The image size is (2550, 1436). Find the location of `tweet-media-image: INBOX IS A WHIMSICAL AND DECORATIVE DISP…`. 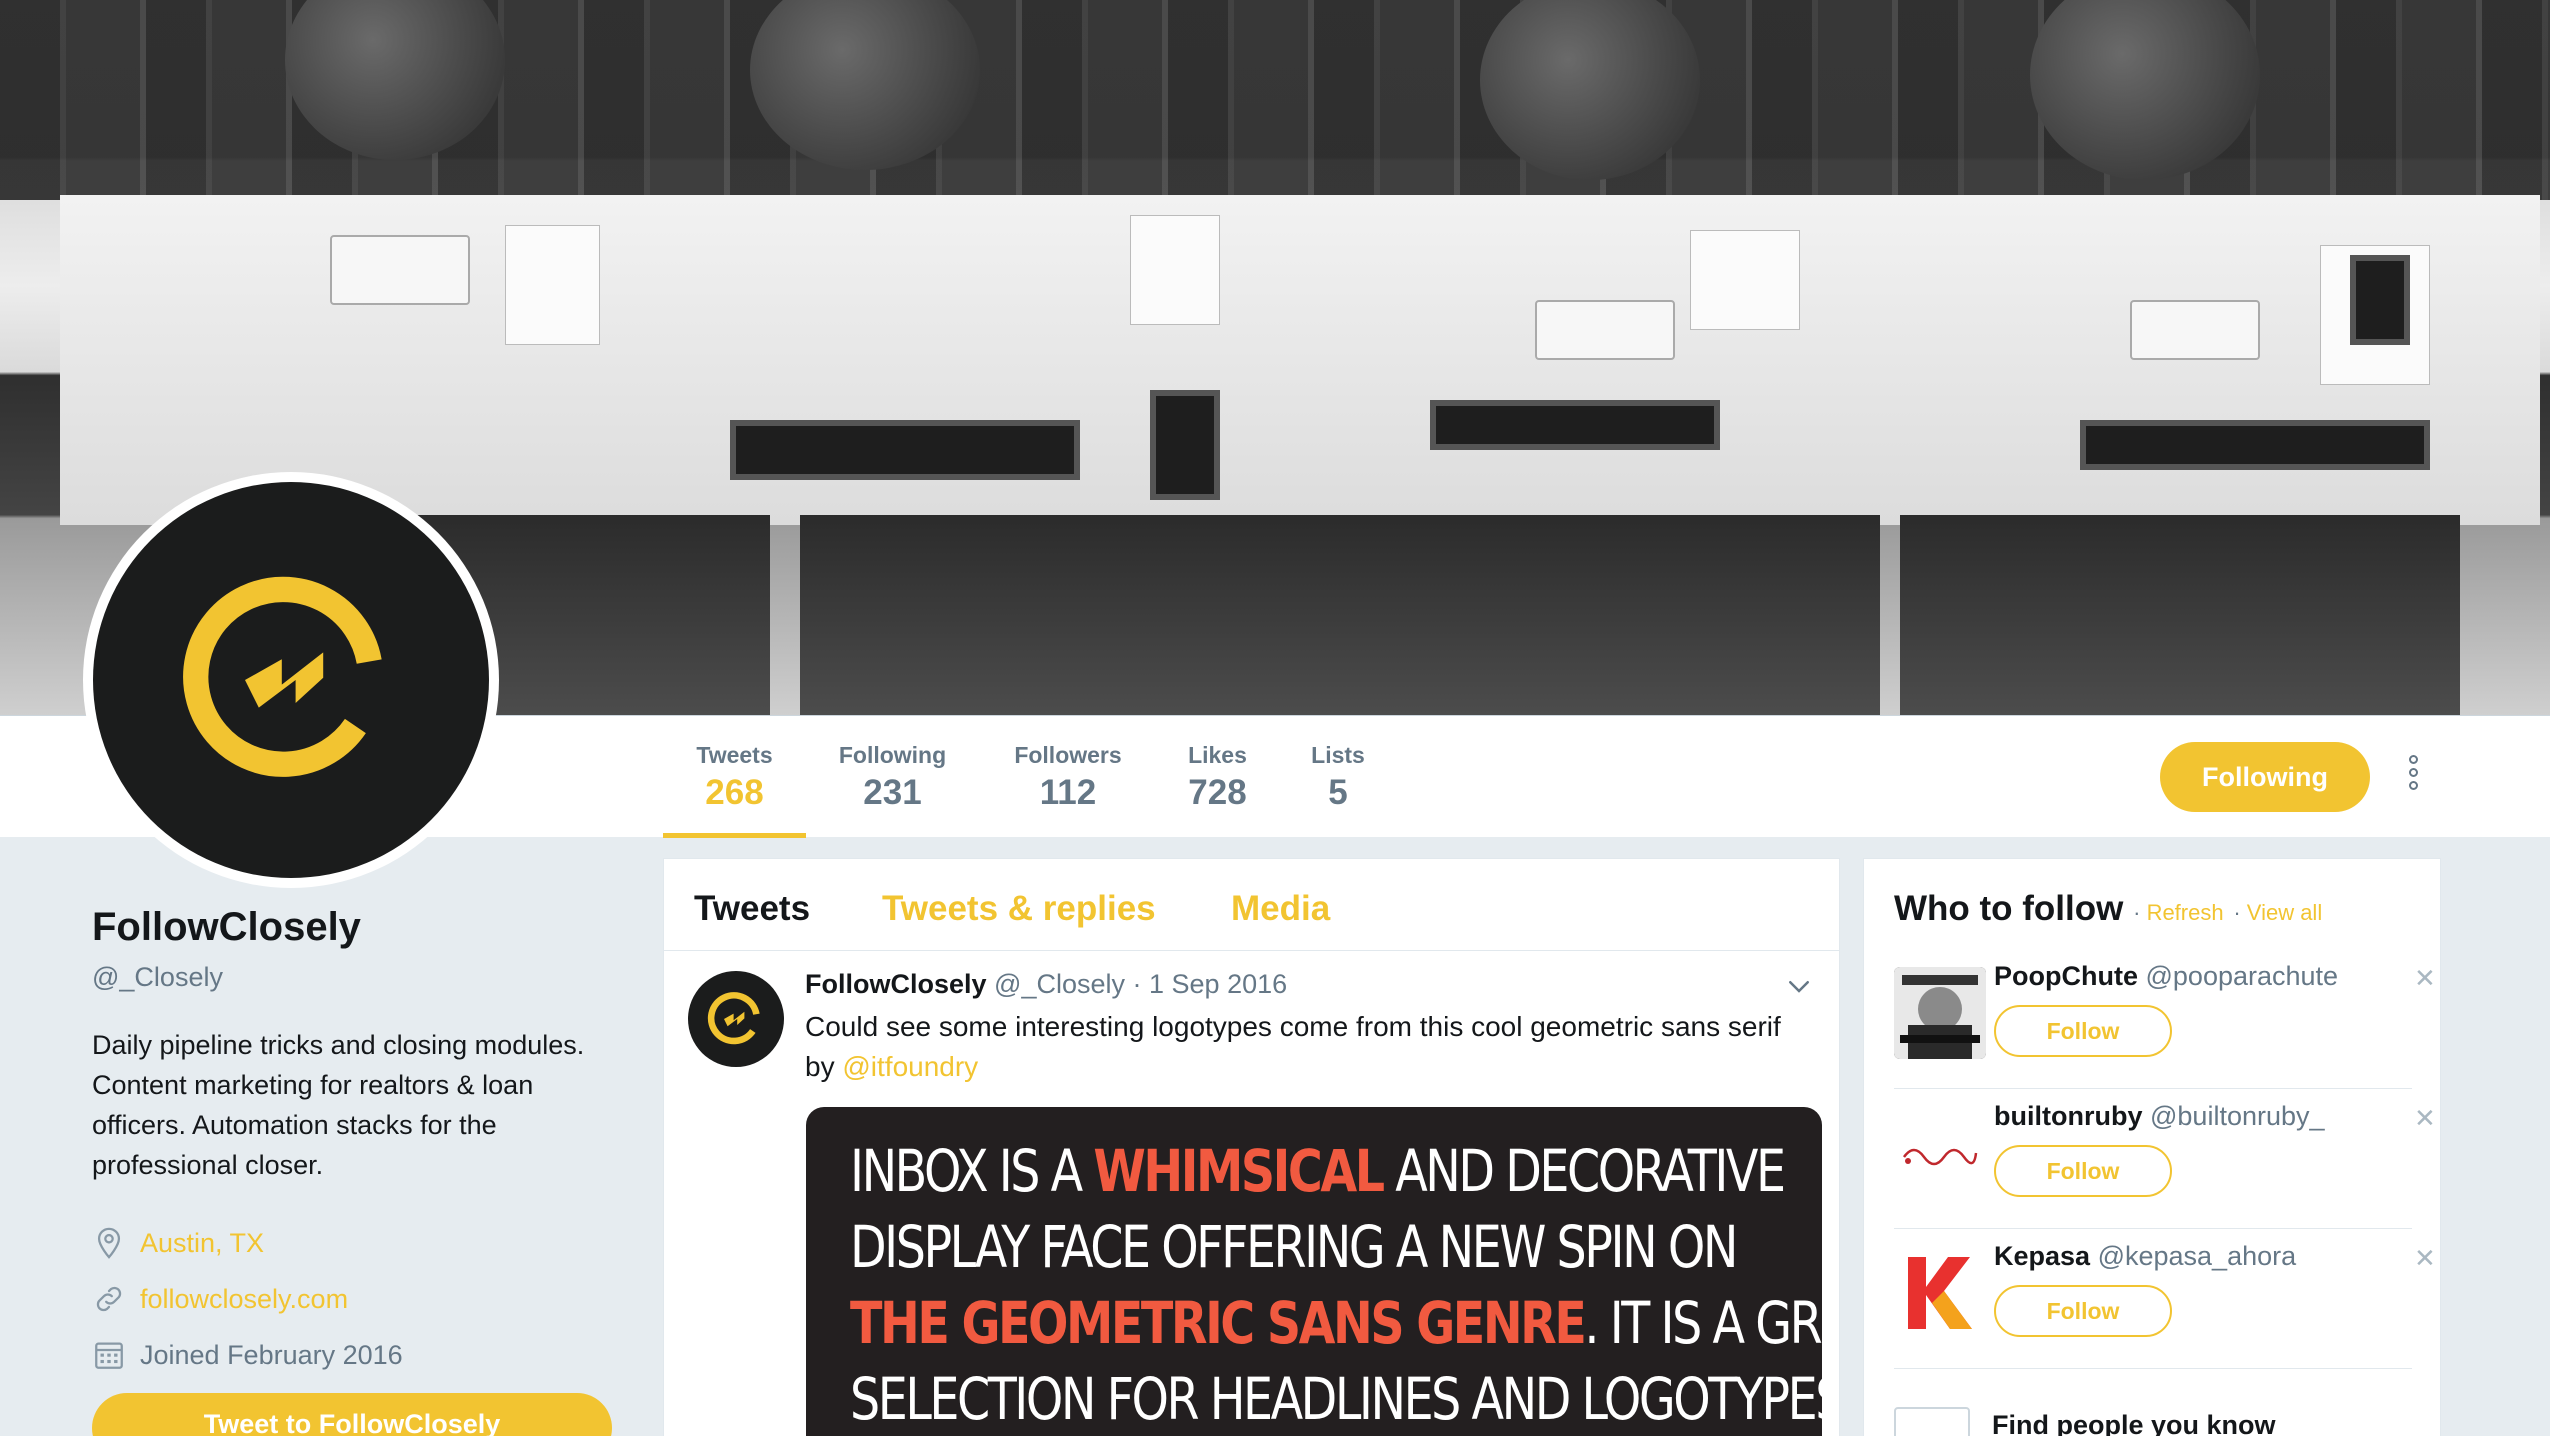

tweet-media-image: INBOX IS A WHIMSICAL AND DECORATIVE DISP… is located at coordinates (1314, 1271).